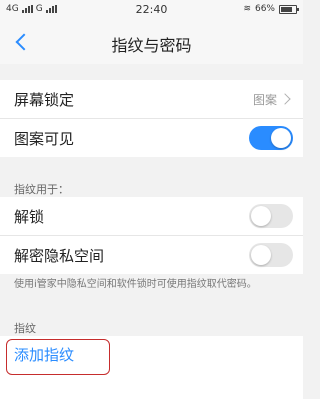  What do you see at coordinates (29, 216) in the screenshot?
I see `unlock-label: 解锁` at bounding box center [29, 216].